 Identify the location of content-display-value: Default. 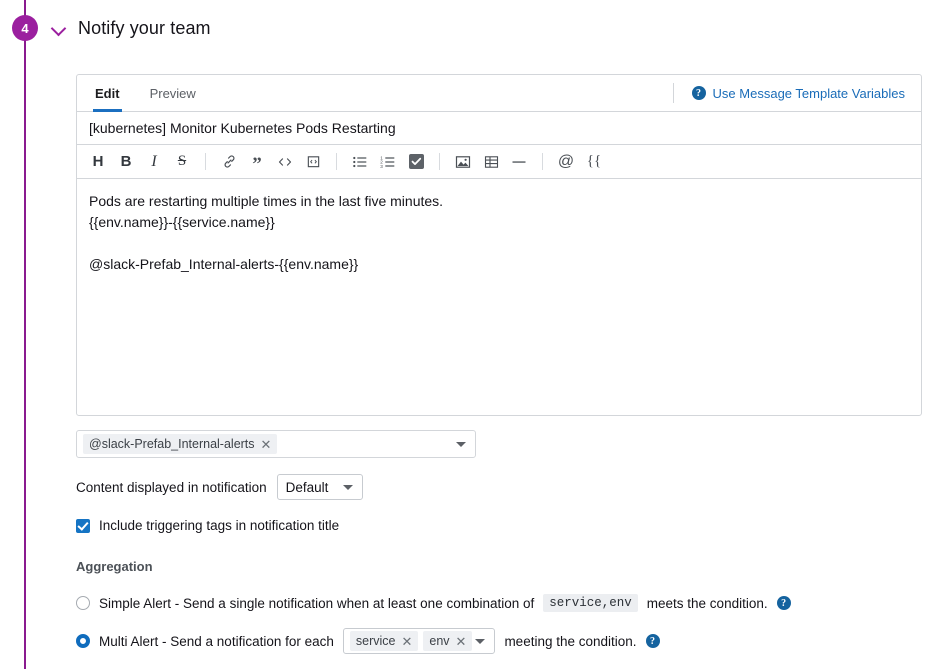
(307, 487).